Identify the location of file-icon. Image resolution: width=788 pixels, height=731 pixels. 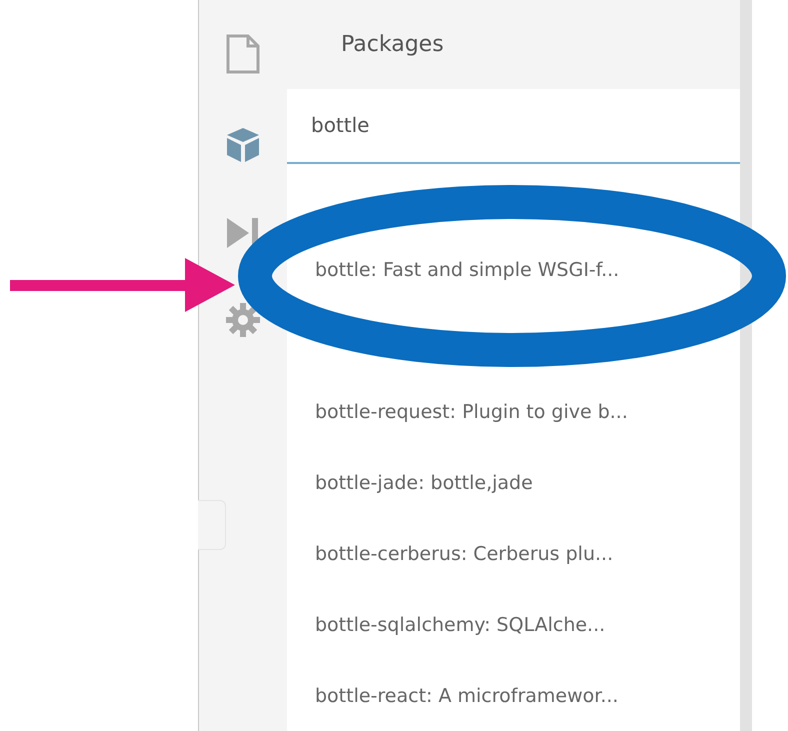
(243, 54).